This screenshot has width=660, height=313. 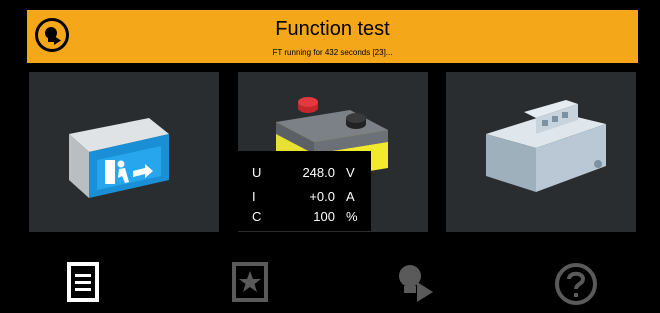 I want to click on nav-list-button, so click(x=83, y=284).